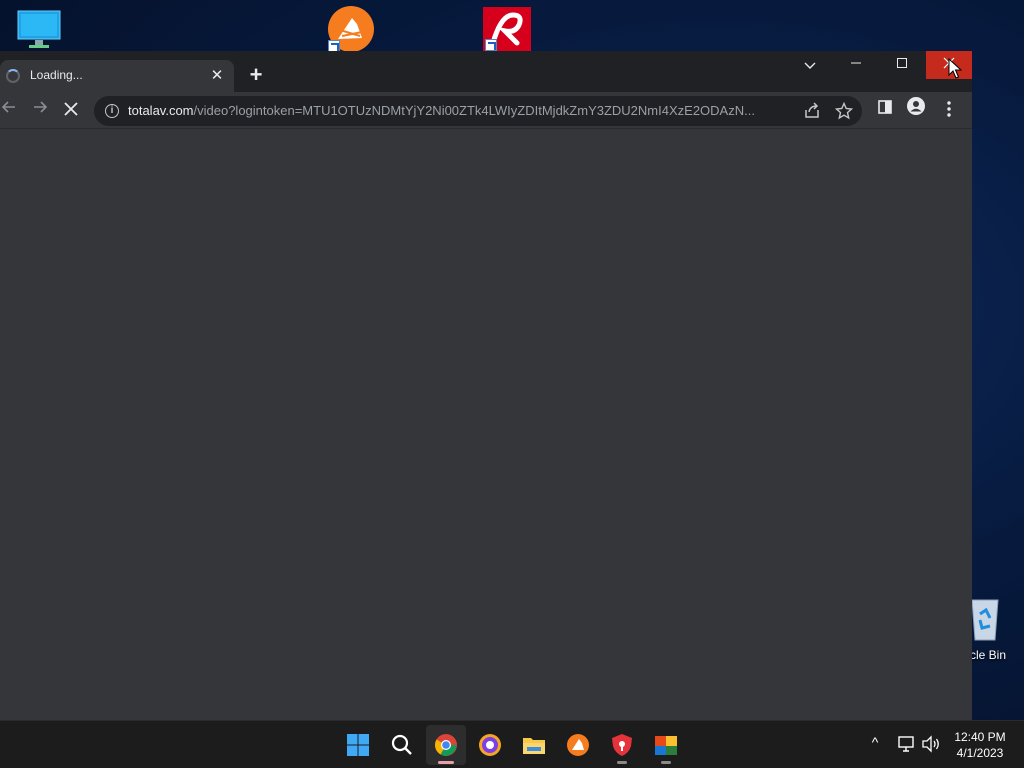 This screenshot has width=1024, height=768. I want to click on tab-loading: Loading... ✕, so click(117, 76).